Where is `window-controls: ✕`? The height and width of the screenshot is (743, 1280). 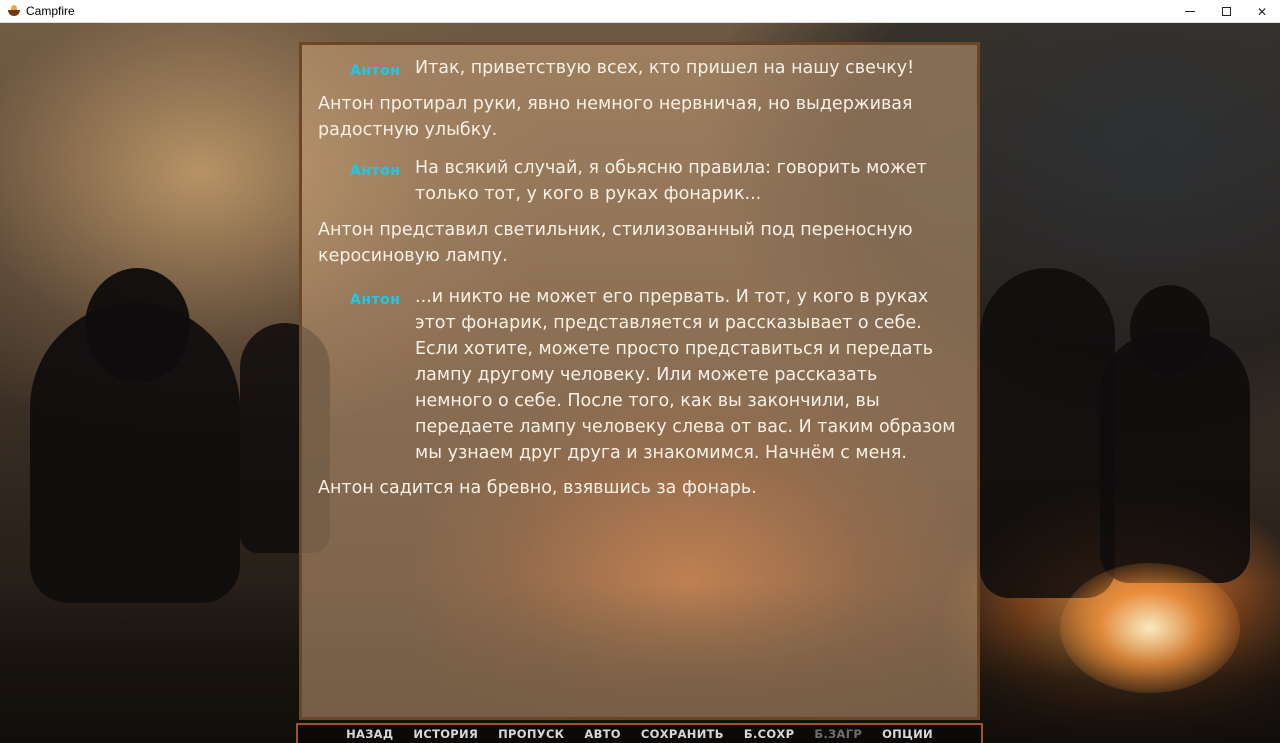
window-controls: ✕ is located at coordinates (1226, 11).